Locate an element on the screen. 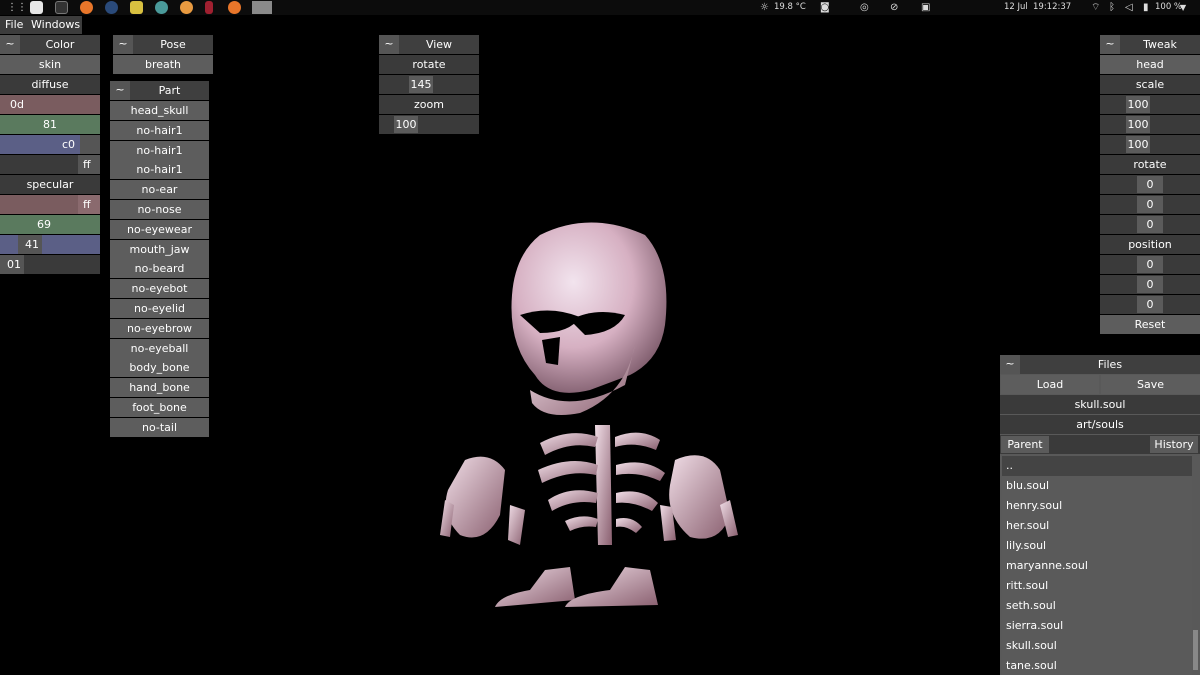 The width and height of the screenshot is (1200, 675). history-button: History is located at coordinates (1174, 444).